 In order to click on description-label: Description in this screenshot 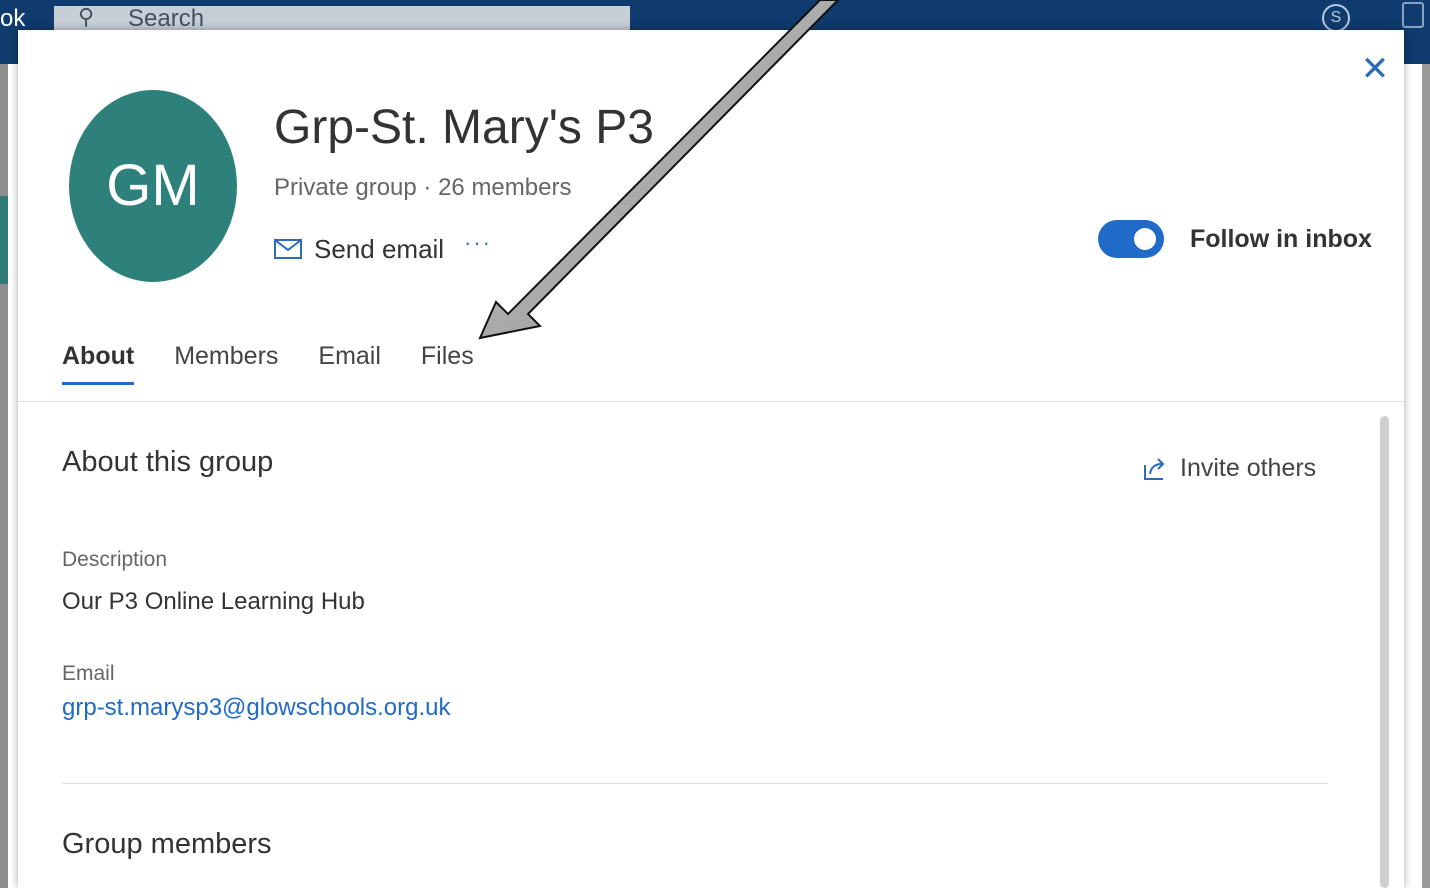, I will do `click(115, 559)`.